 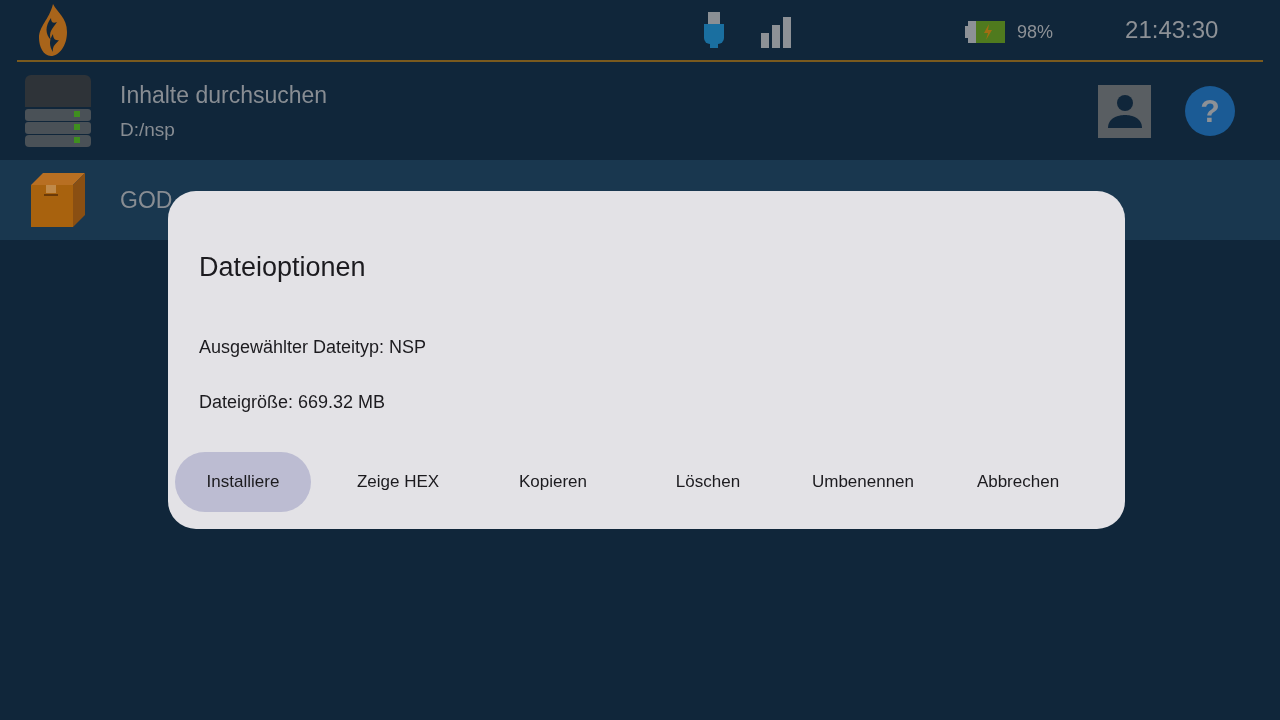 I want to click on file-list-row: Inhalte durchsuchen D:/nsp ?, so click(x=640, y=111).